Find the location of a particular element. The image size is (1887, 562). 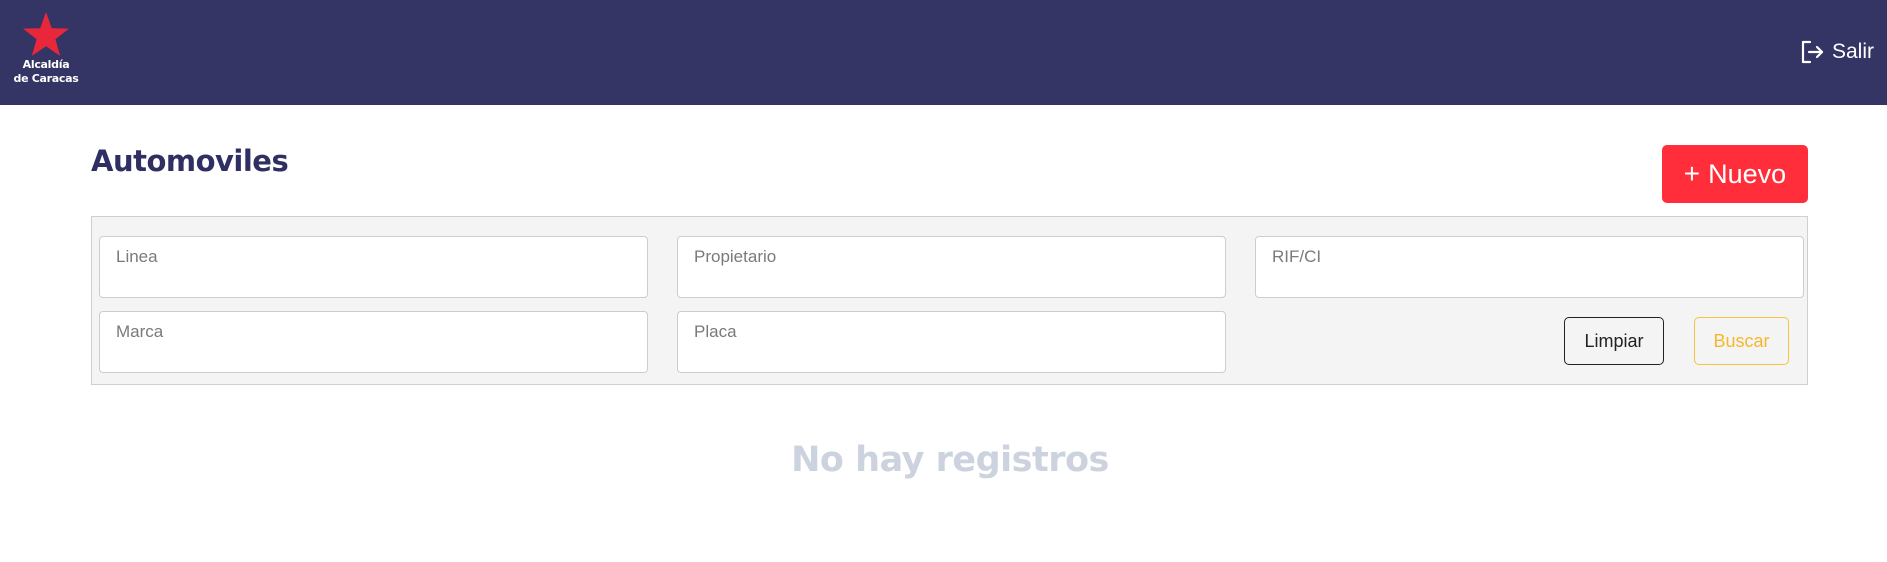

star-icon is located at coordinates (46, 34).